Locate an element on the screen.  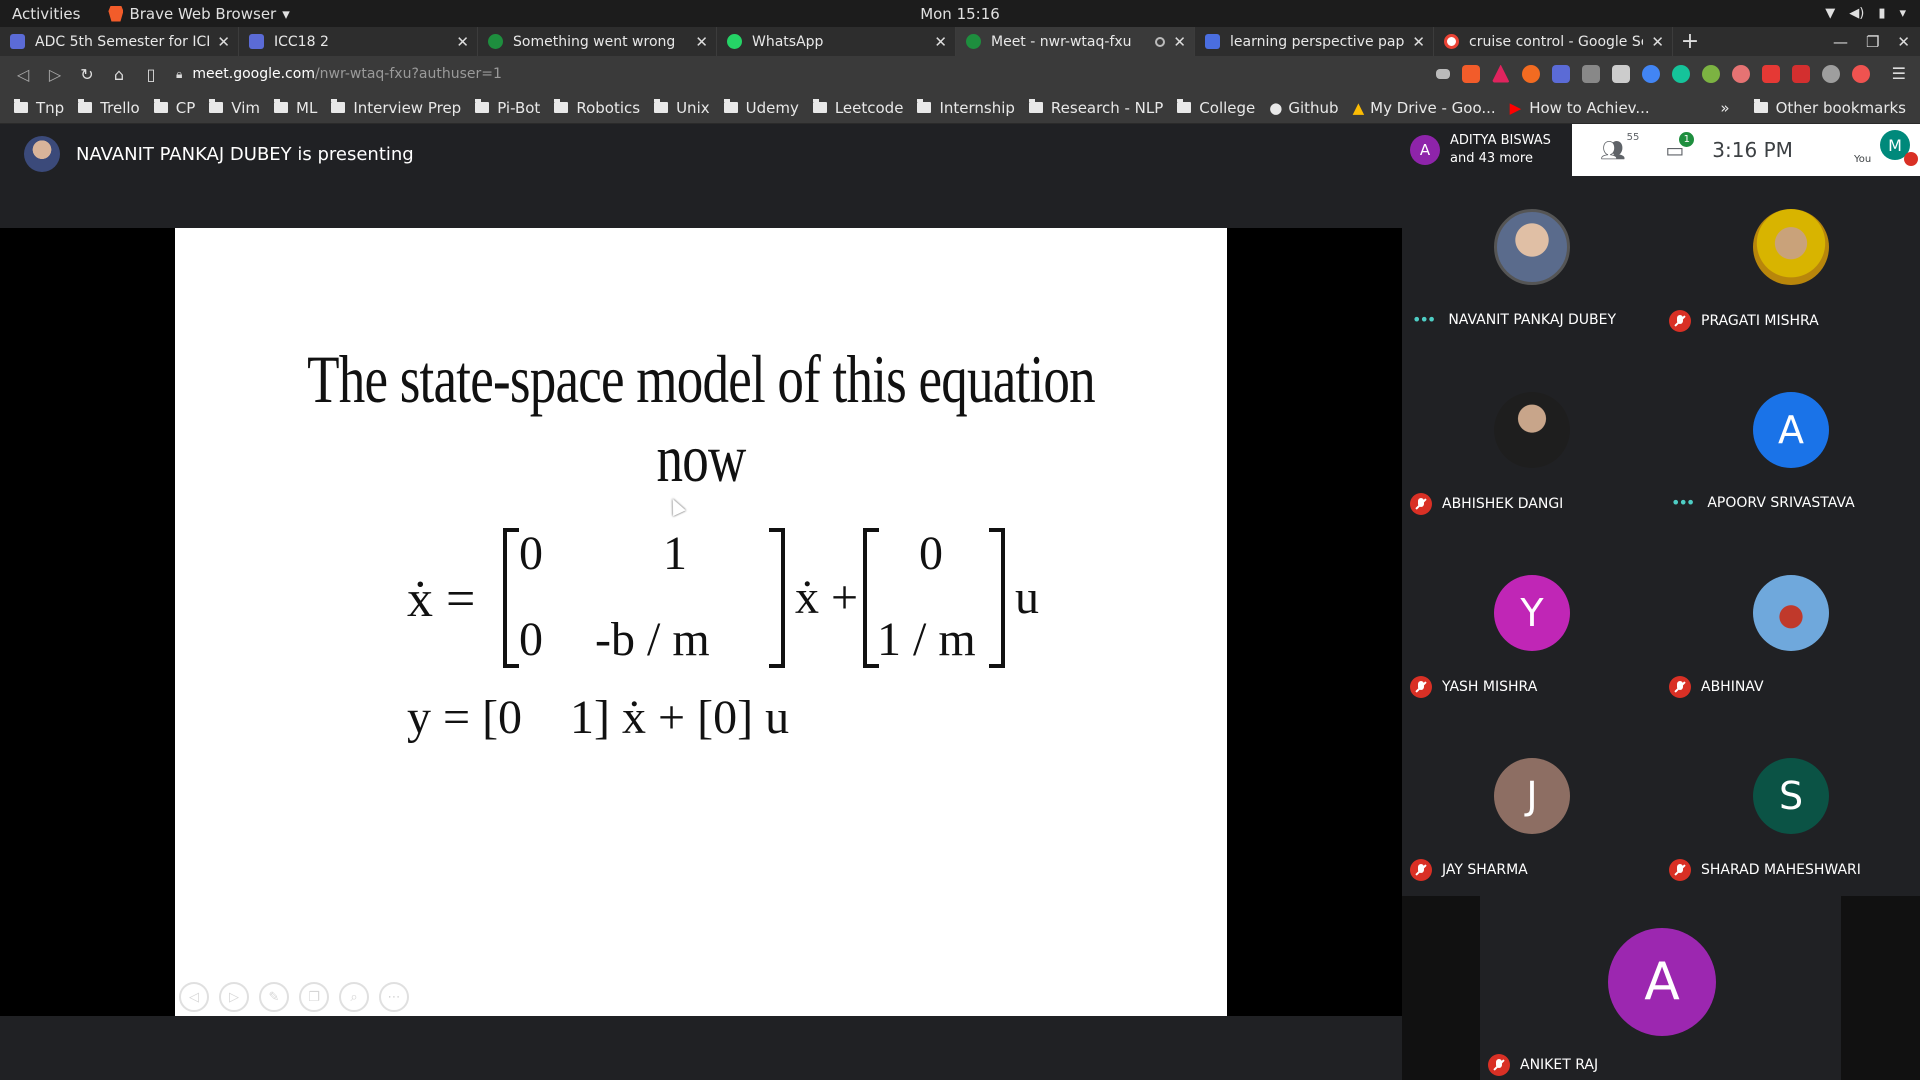
other-bookmarks: Other bookmarks is located at coordinates (1829, 107).